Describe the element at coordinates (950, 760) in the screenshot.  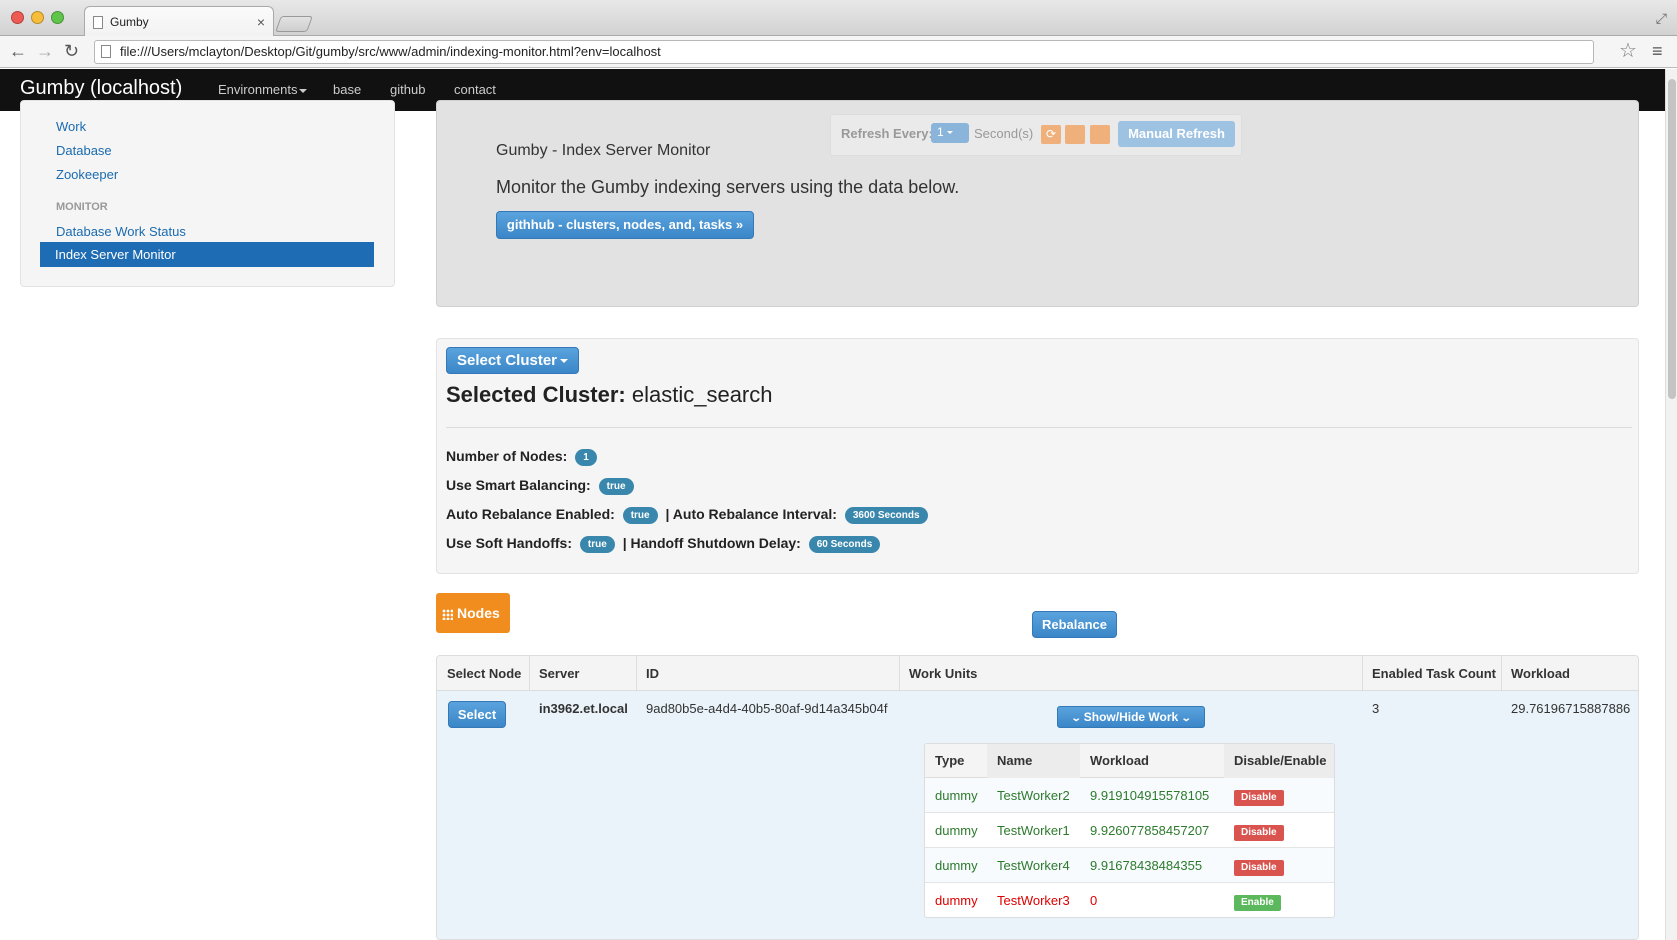
I see `header-type: Type` at that location.